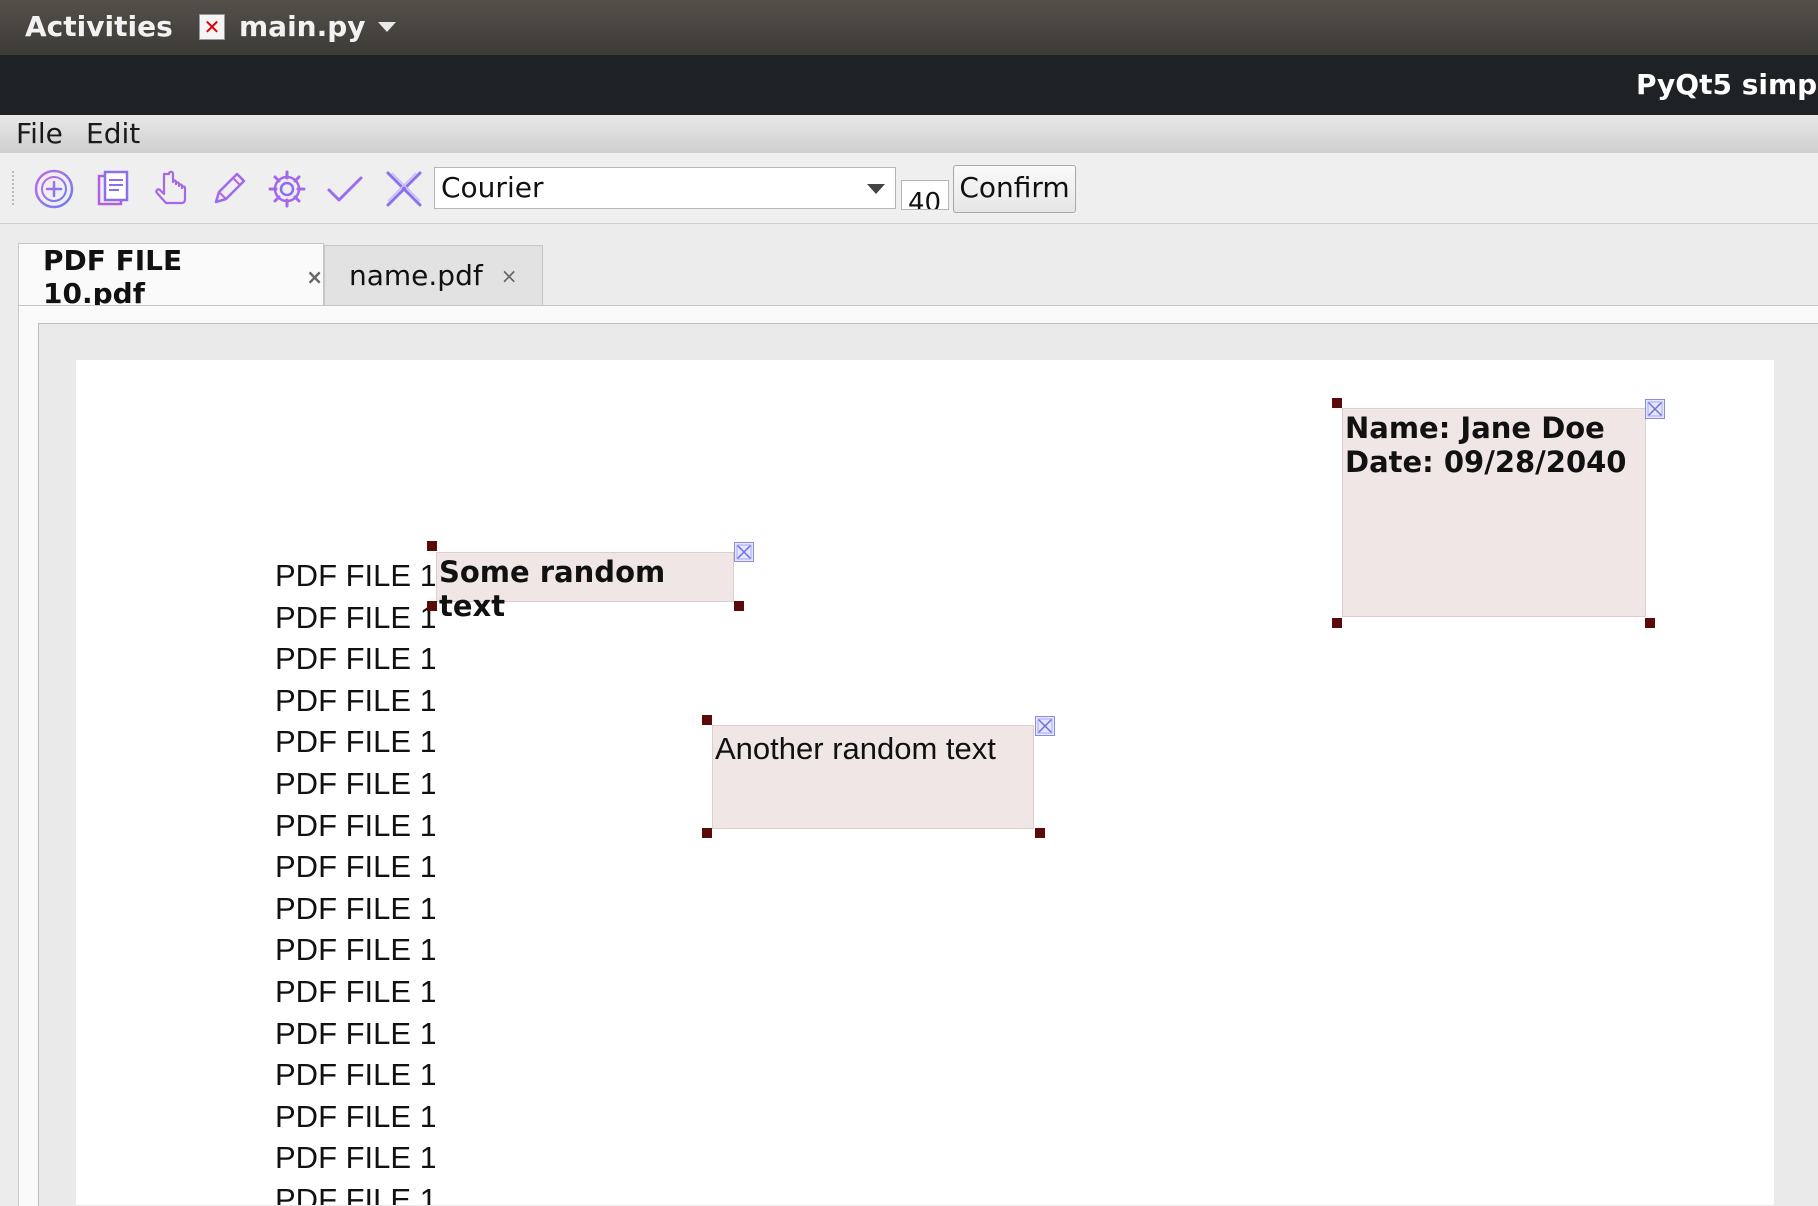  What do you see at coordinates (1475, 428) in the screenshot?
I see `annotation-name-line: Name: Jane Doe` at bounding box center [1475, 428].